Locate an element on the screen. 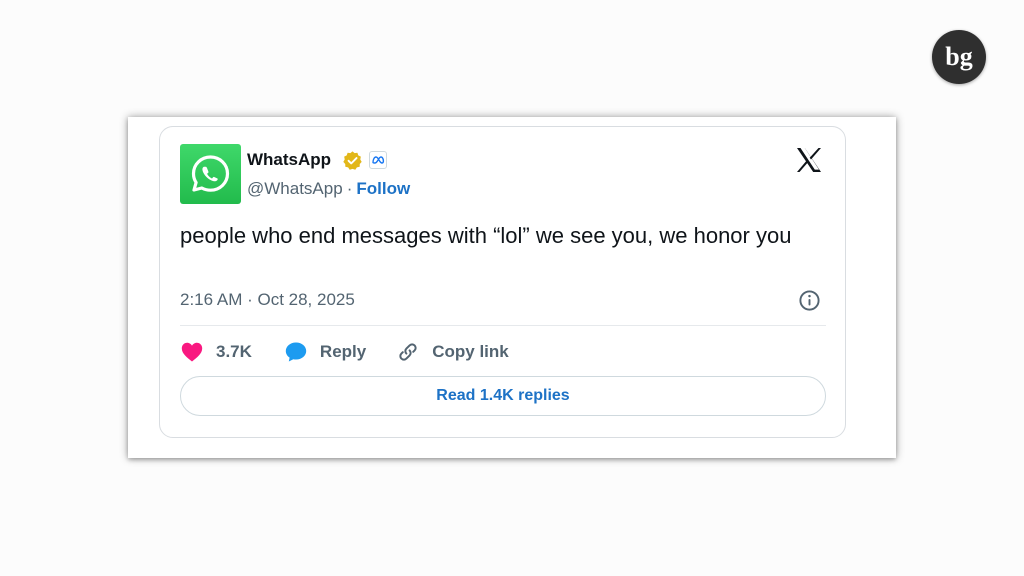 The image size is (1024, 576). whatsapp-logo-icon is located at coordinates (210, 173).